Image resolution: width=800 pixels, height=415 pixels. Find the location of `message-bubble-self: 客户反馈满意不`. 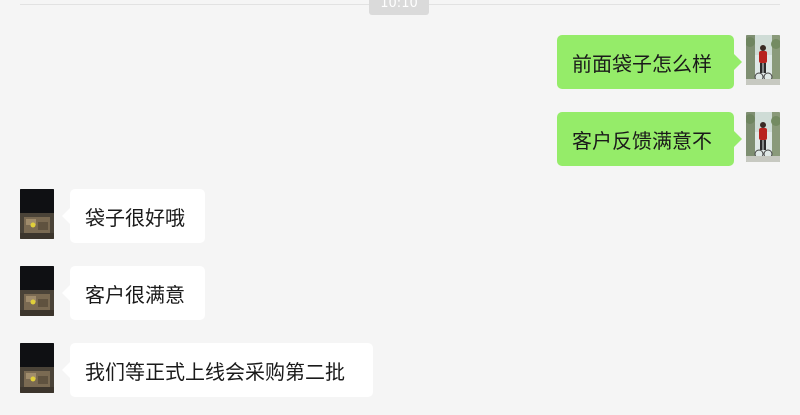

message-bubble-self: 客户反馈满意不 is located at coordinates (649, 139).